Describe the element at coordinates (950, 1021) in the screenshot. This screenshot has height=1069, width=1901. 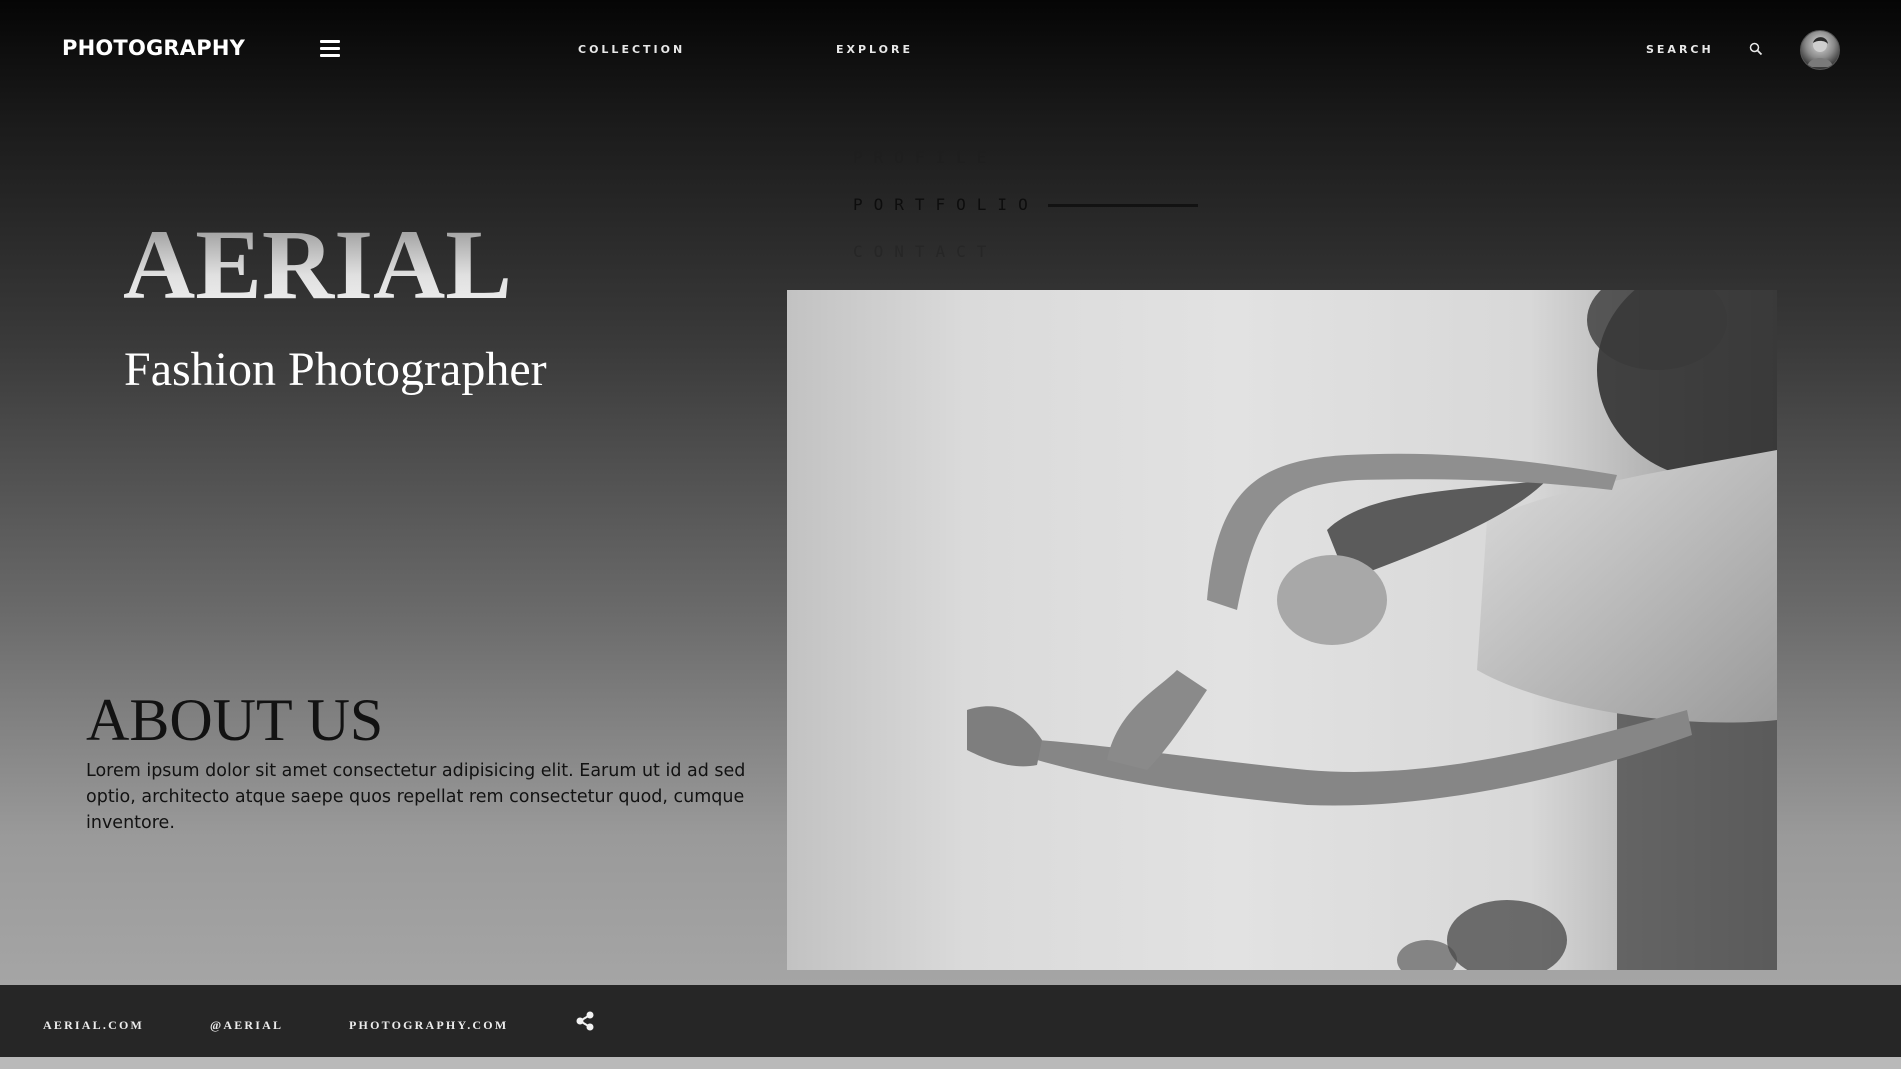
I see `footer` at that location.